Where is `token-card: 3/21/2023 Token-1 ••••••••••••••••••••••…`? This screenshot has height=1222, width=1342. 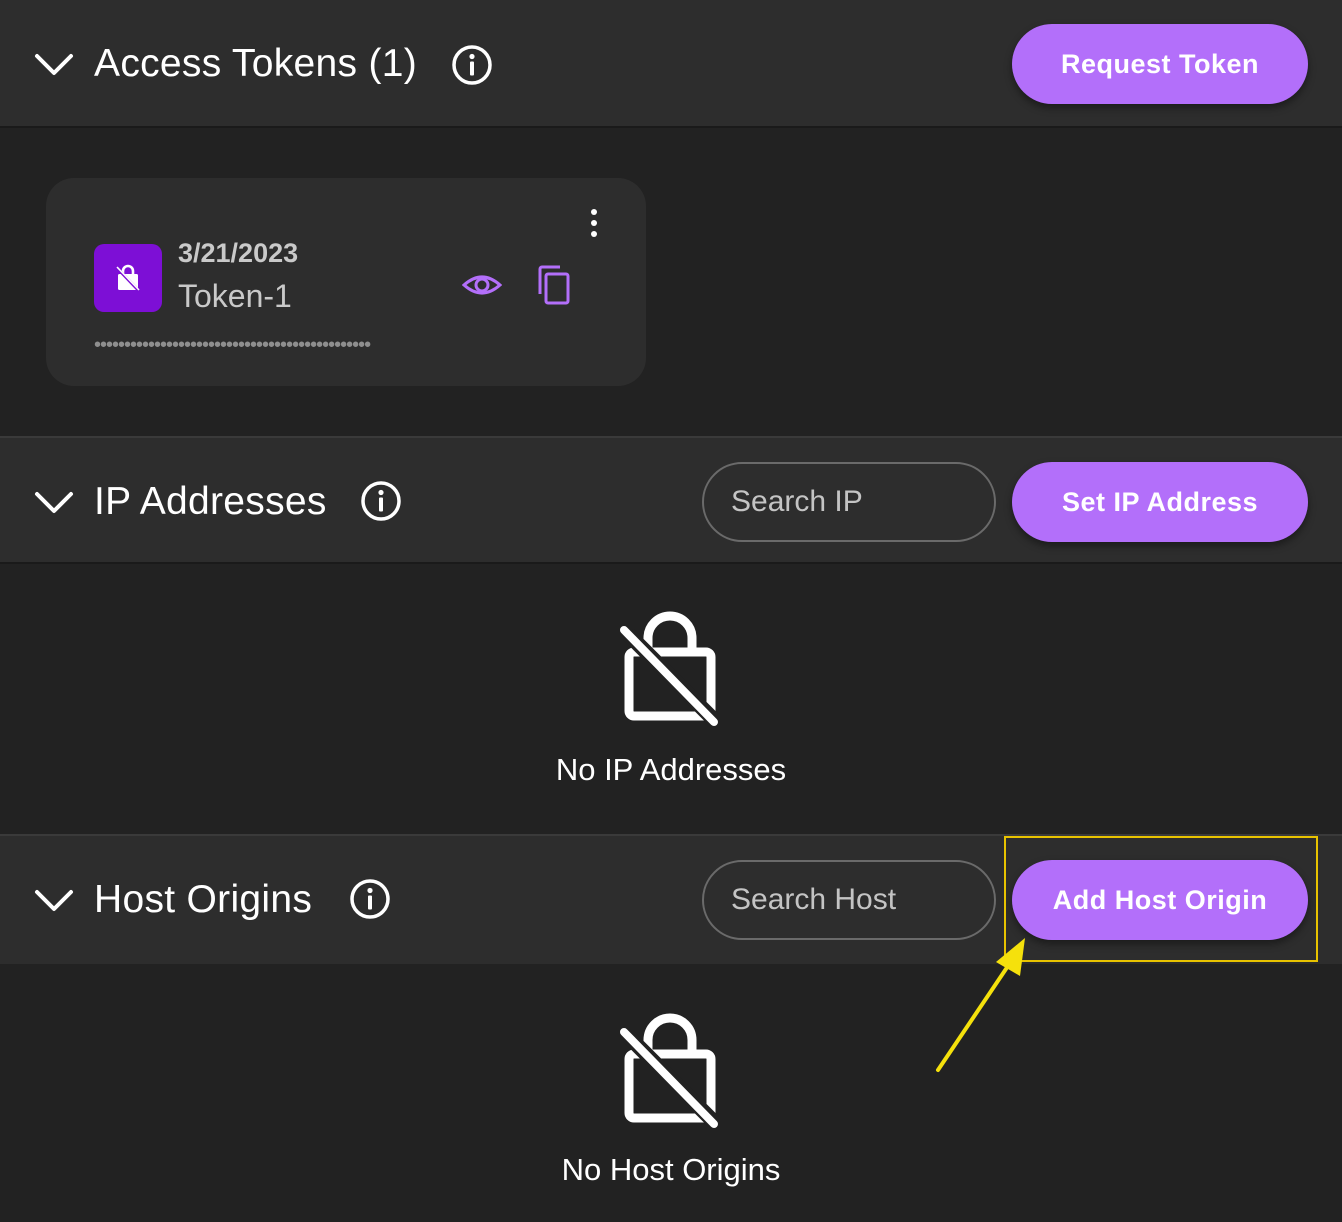
token-card: 3/21/2023 Token-1 ••••••••••••••••••••••… is located at coordinates (346, 282).